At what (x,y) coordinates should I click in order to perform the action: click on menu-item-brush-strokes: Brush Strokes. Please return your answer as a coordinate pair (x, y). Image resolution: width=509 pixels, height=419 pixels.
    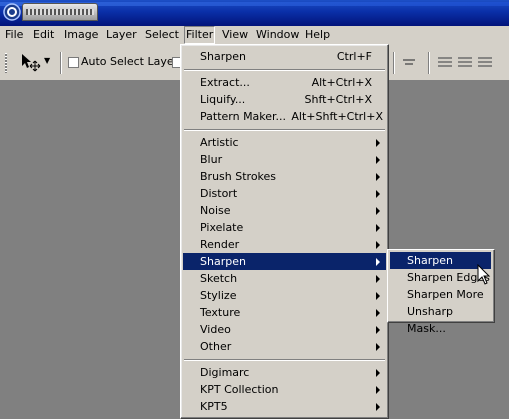
    Looking at the image, I should click on (284, 176).